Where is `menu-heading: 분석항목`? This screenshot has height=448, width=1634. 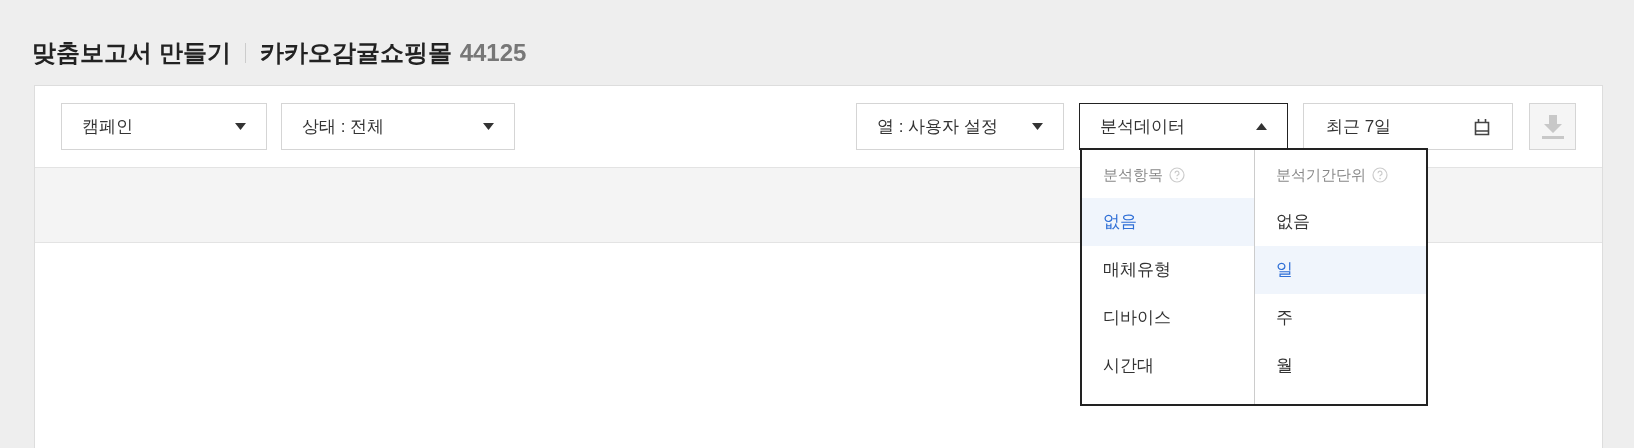 menu-heading: 분석항목 is located at coordinates (1133, 174).